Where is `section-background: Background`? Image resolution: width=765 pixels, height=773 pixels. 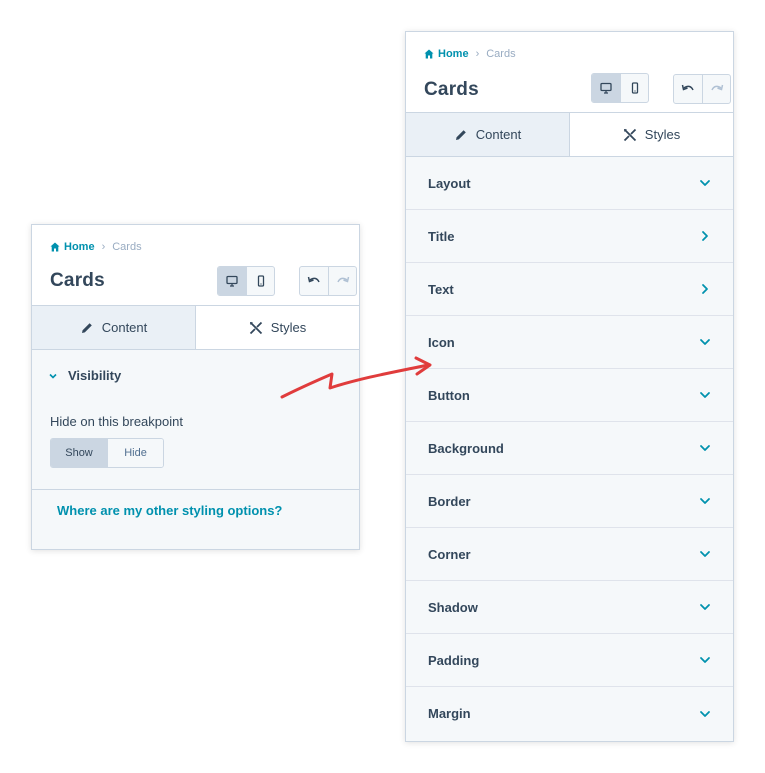
section-background: Background is located at coordinates (569, 448).